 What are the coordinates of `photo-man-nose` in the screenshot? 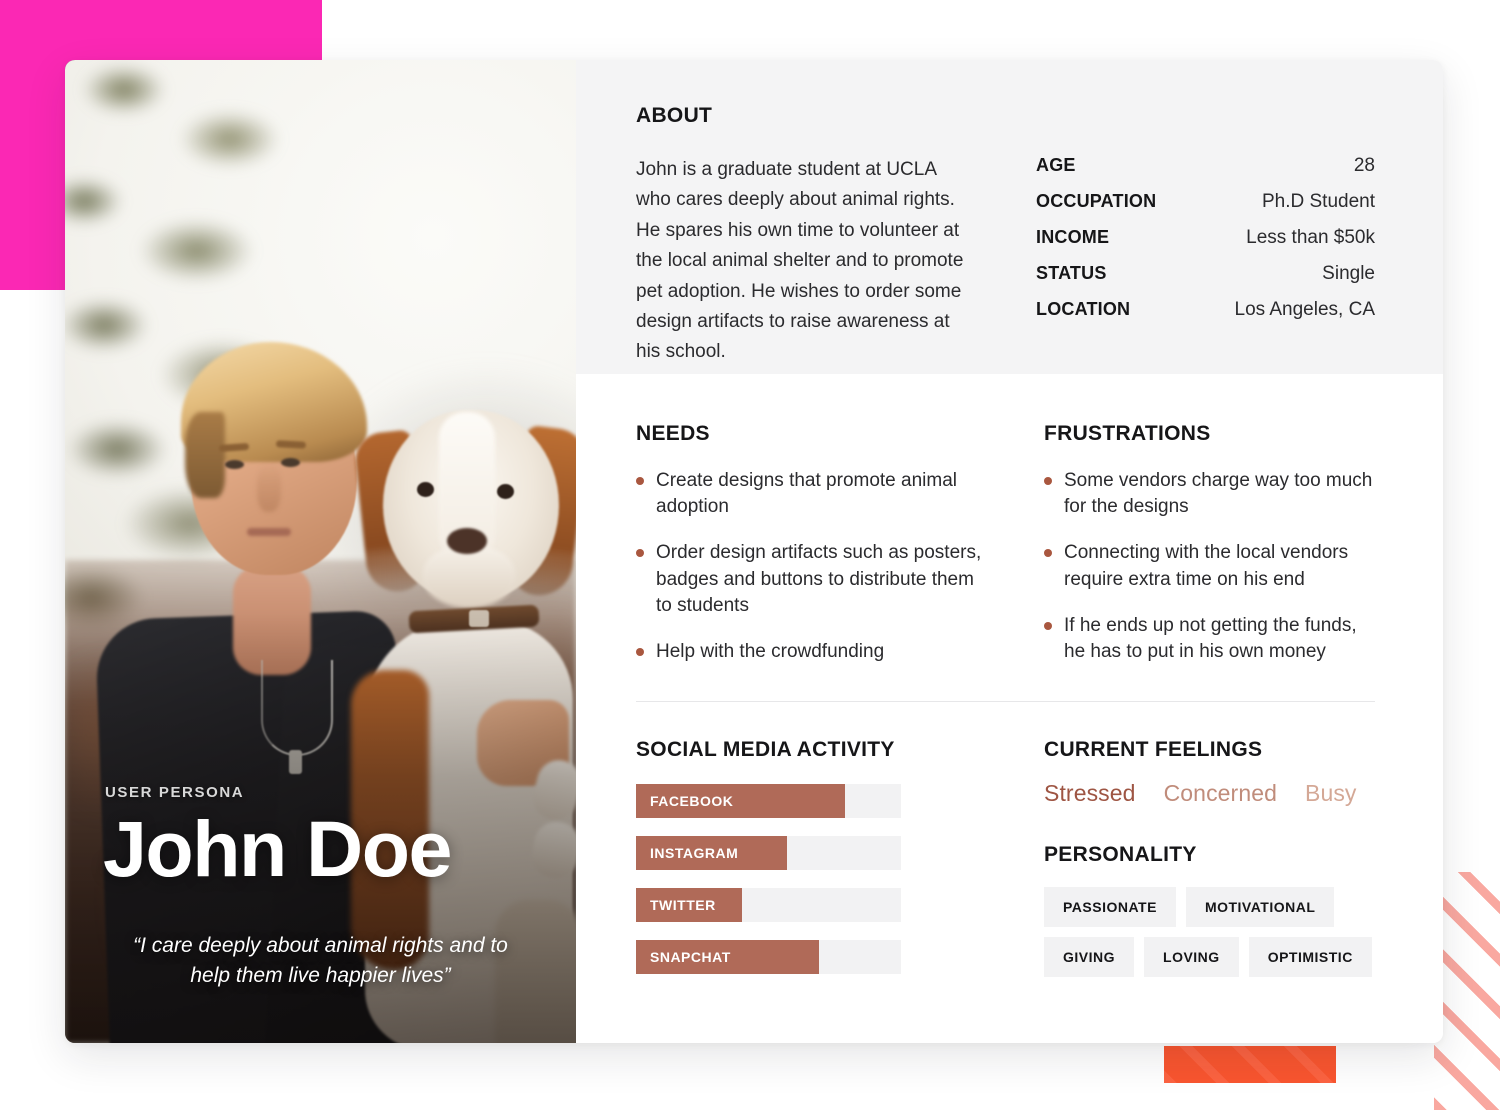 It's located at (269, 488).